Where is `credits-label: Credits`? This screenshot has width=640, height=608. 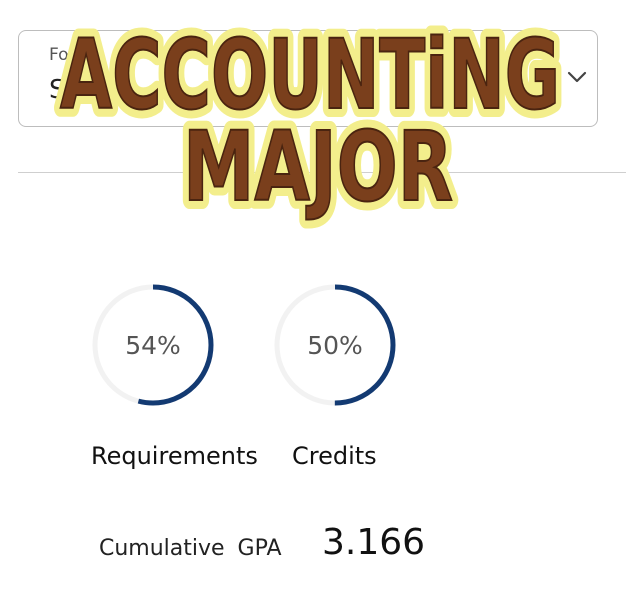
credits-label: Credits is located at coordinates (334, 456).